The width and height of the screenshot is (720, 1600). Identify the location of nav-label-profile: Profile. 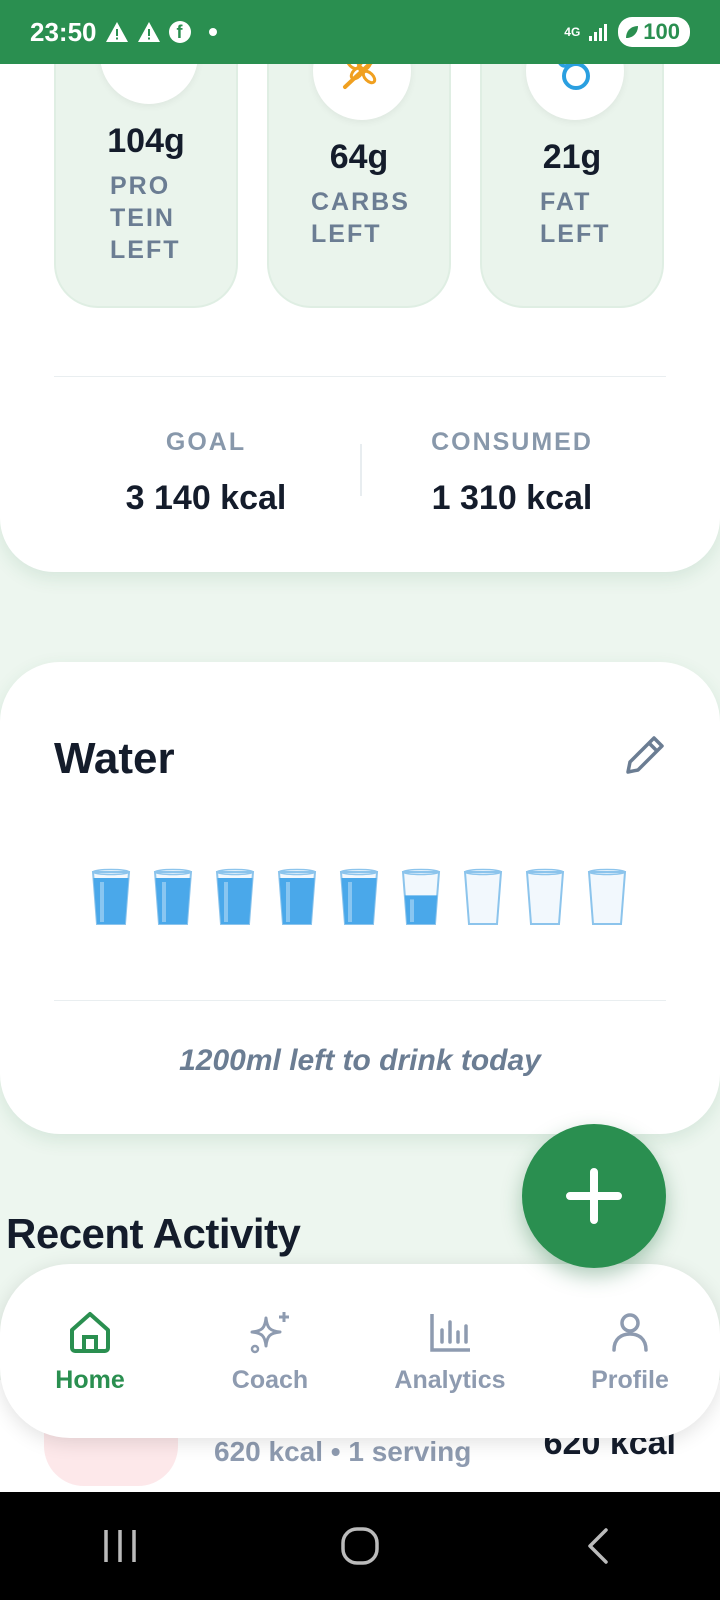
(630, 1379).